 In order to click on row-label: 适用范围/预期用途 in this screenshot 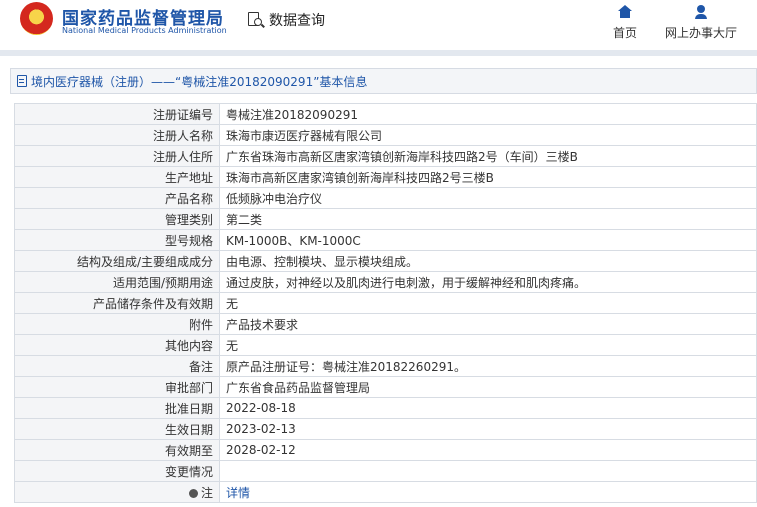, I will do `click(117, 282)`.